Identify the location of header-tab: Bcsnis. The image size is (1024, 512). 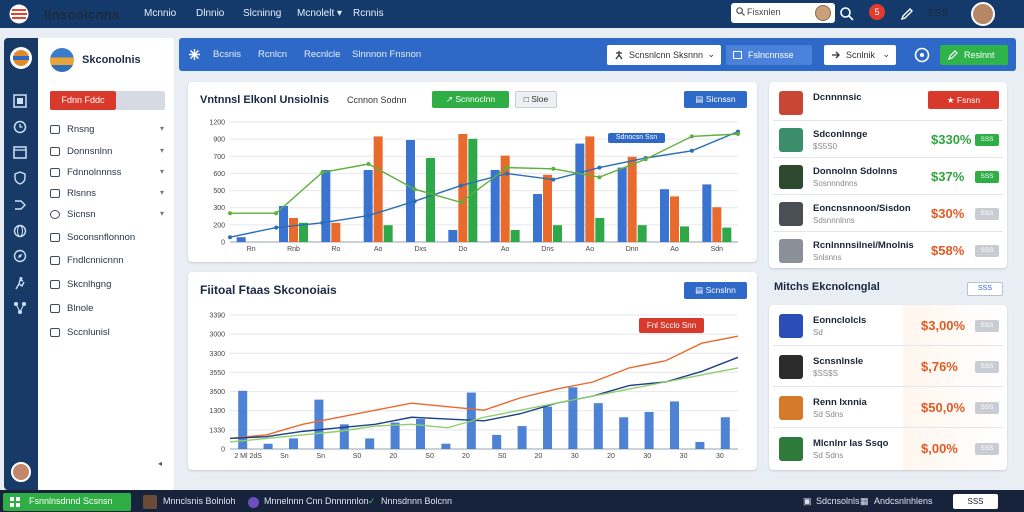
(227, 54).